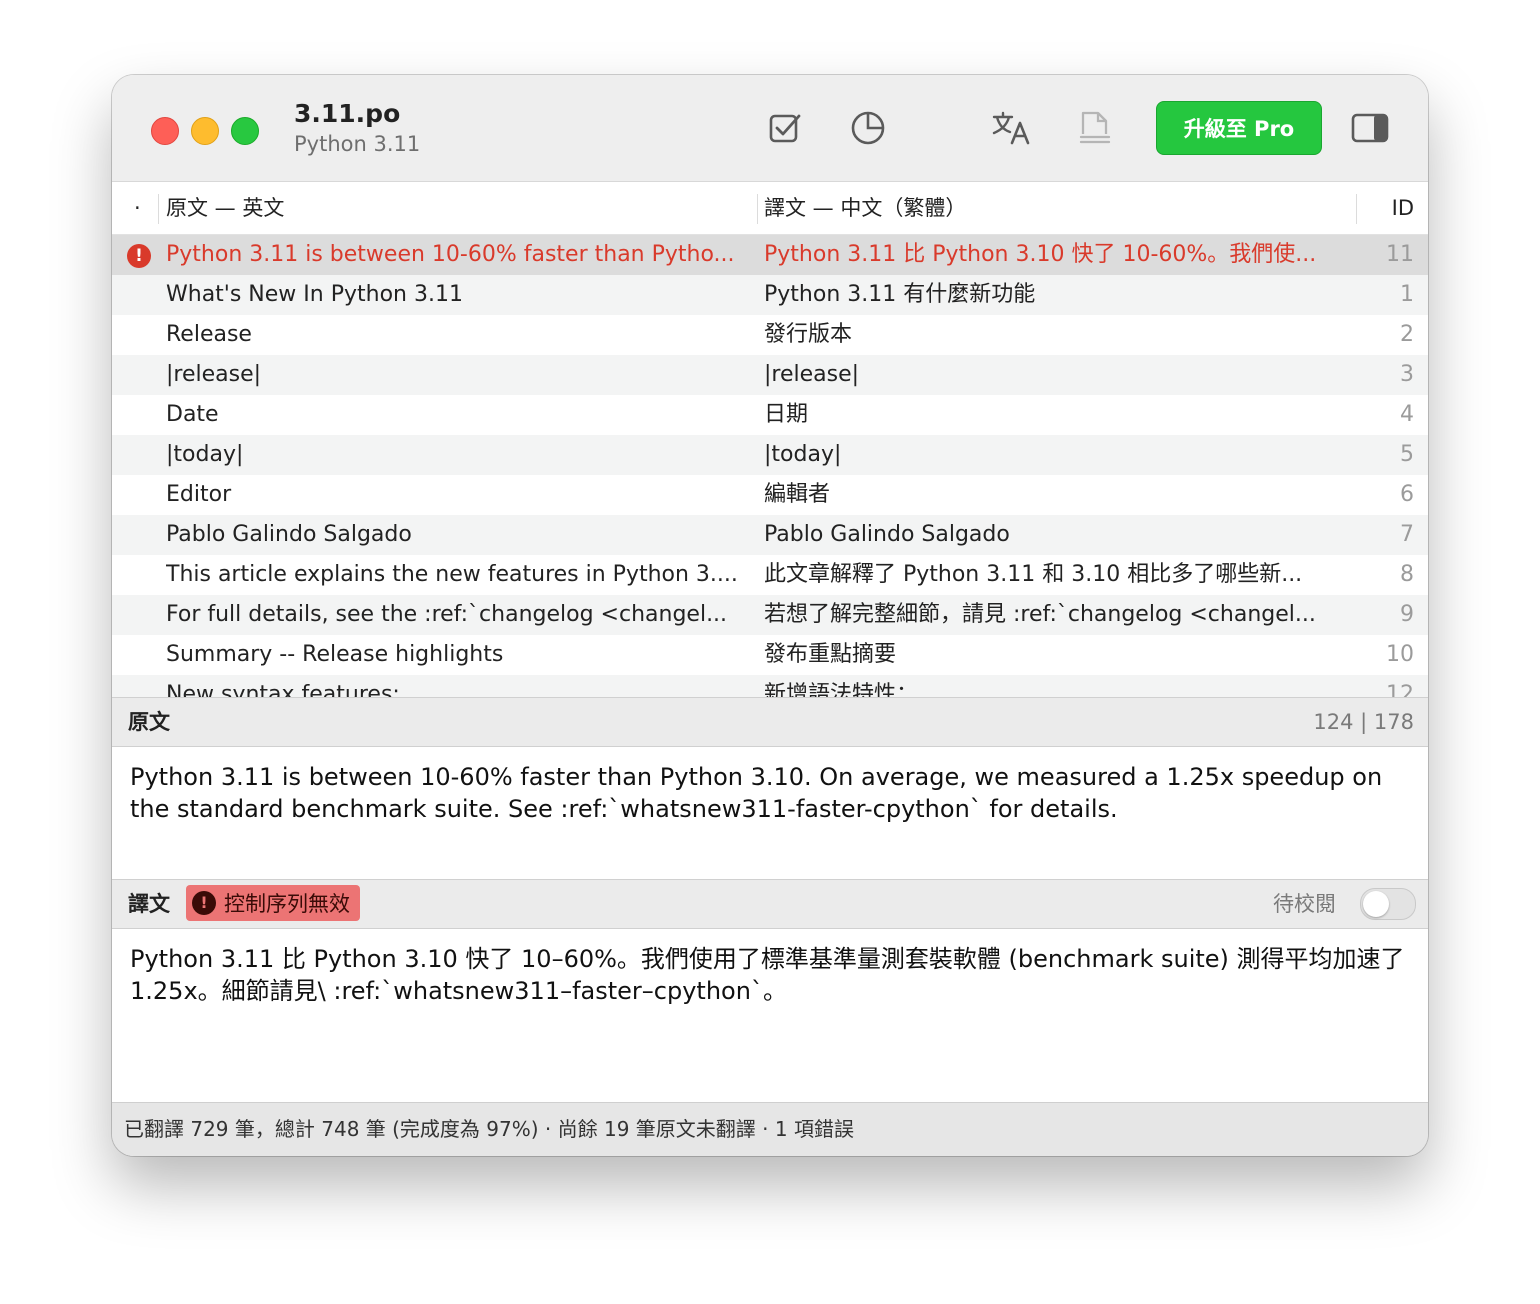  I want to click on translation-cell: |today|, so click(803, 454).